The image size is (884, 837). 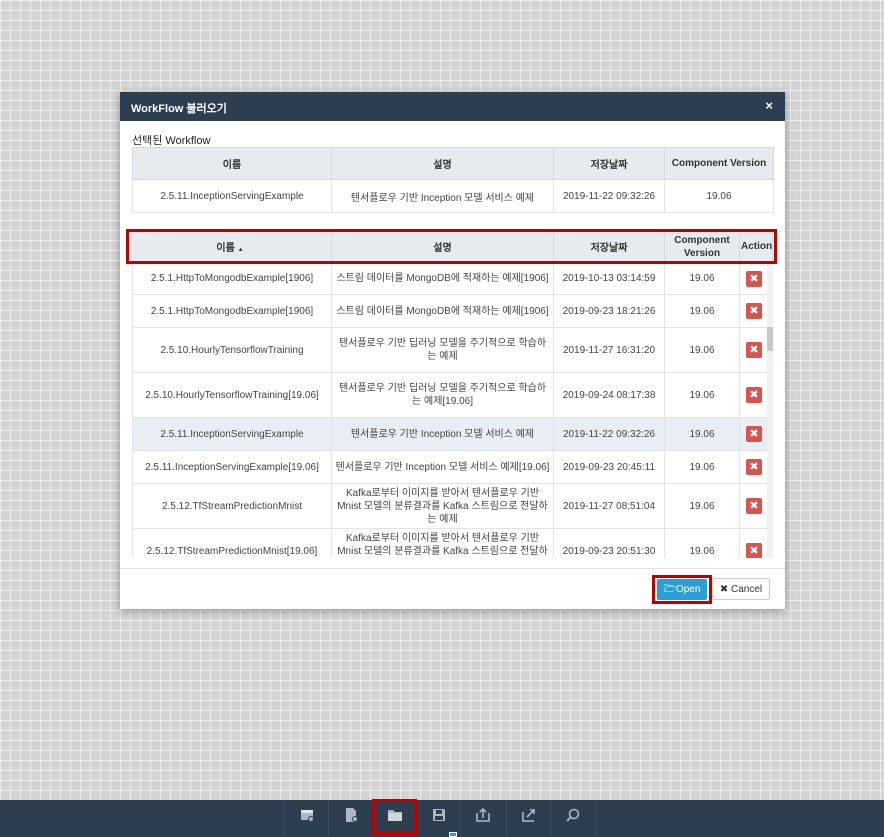 I want to click on search-icon, so click(x=573, y=818).